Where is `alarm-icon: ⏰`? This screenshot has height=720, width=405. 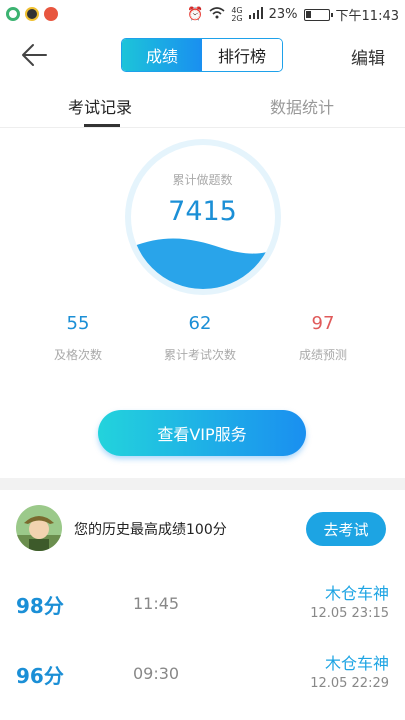 alarm-icon: ⏰ is located at coordinates (195, 14).